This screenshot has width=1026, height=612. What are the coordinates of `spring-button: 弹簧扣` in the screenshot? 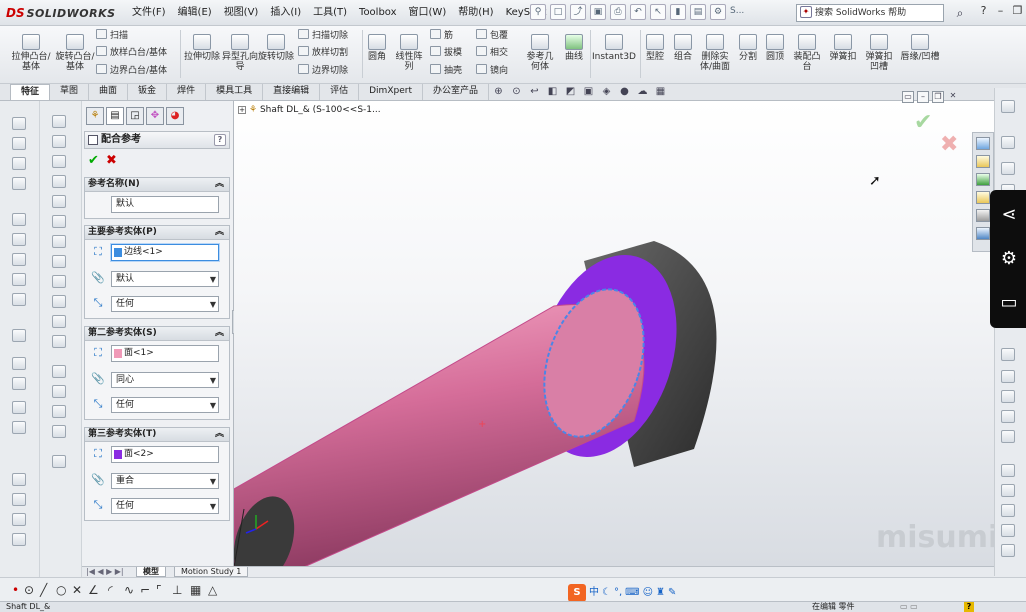 It's located at (843, 48).